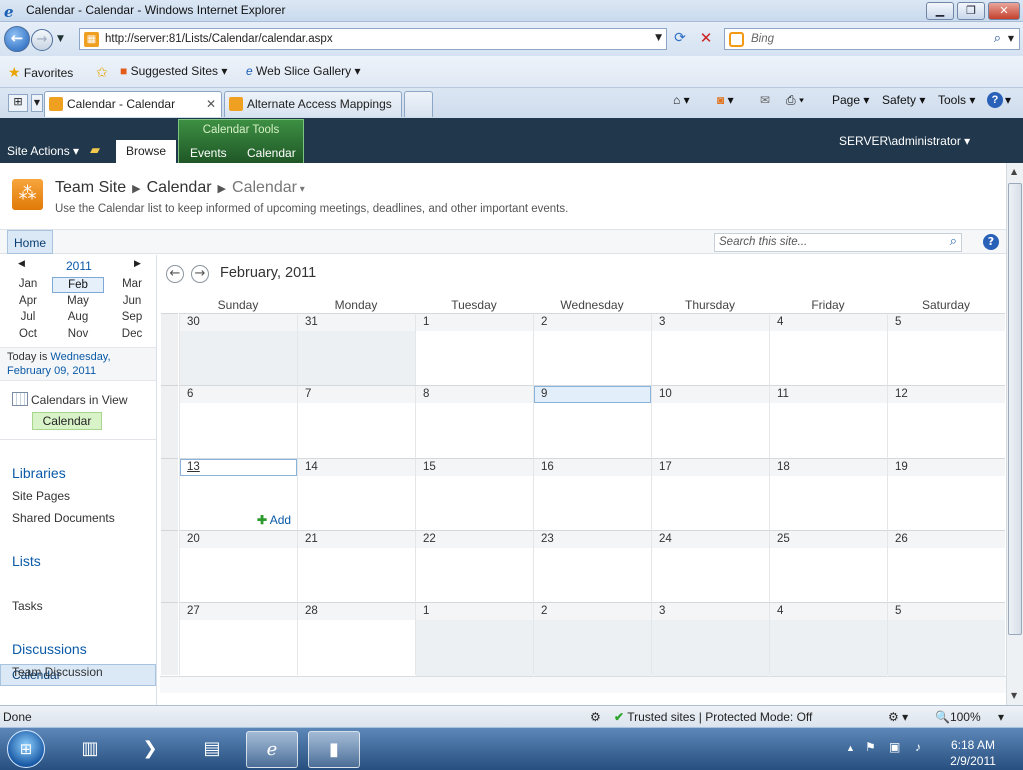  What do you see at coordinates (43, 151) in the screenshot?
I see `site-actions-menu: Site Actions ▾` at bounding box center [43, 151].